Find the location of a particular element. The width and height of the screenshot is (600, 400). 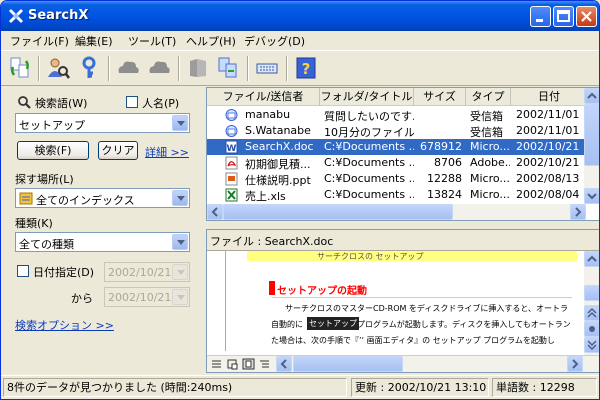

date-checkbox is located at coordinates (23, 271).